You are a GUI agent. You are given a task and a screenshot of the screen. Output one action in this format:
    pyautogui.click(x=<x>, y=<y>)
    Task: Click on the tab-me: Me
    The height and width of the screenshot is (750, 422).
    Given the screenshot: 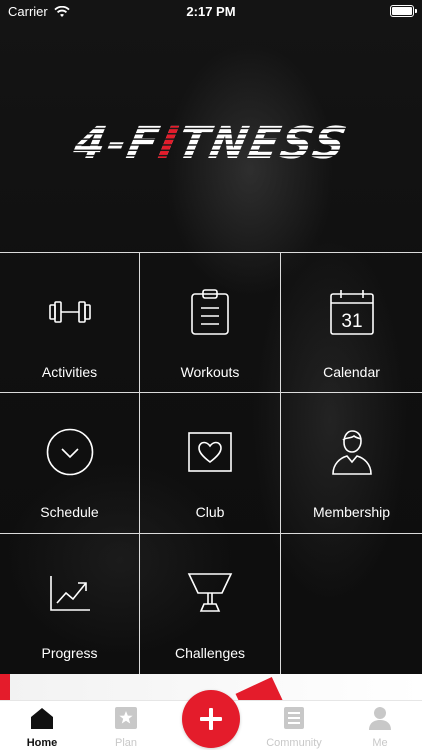 What is the action you would take?
    pyautogui.click(x=380, y=727)
    